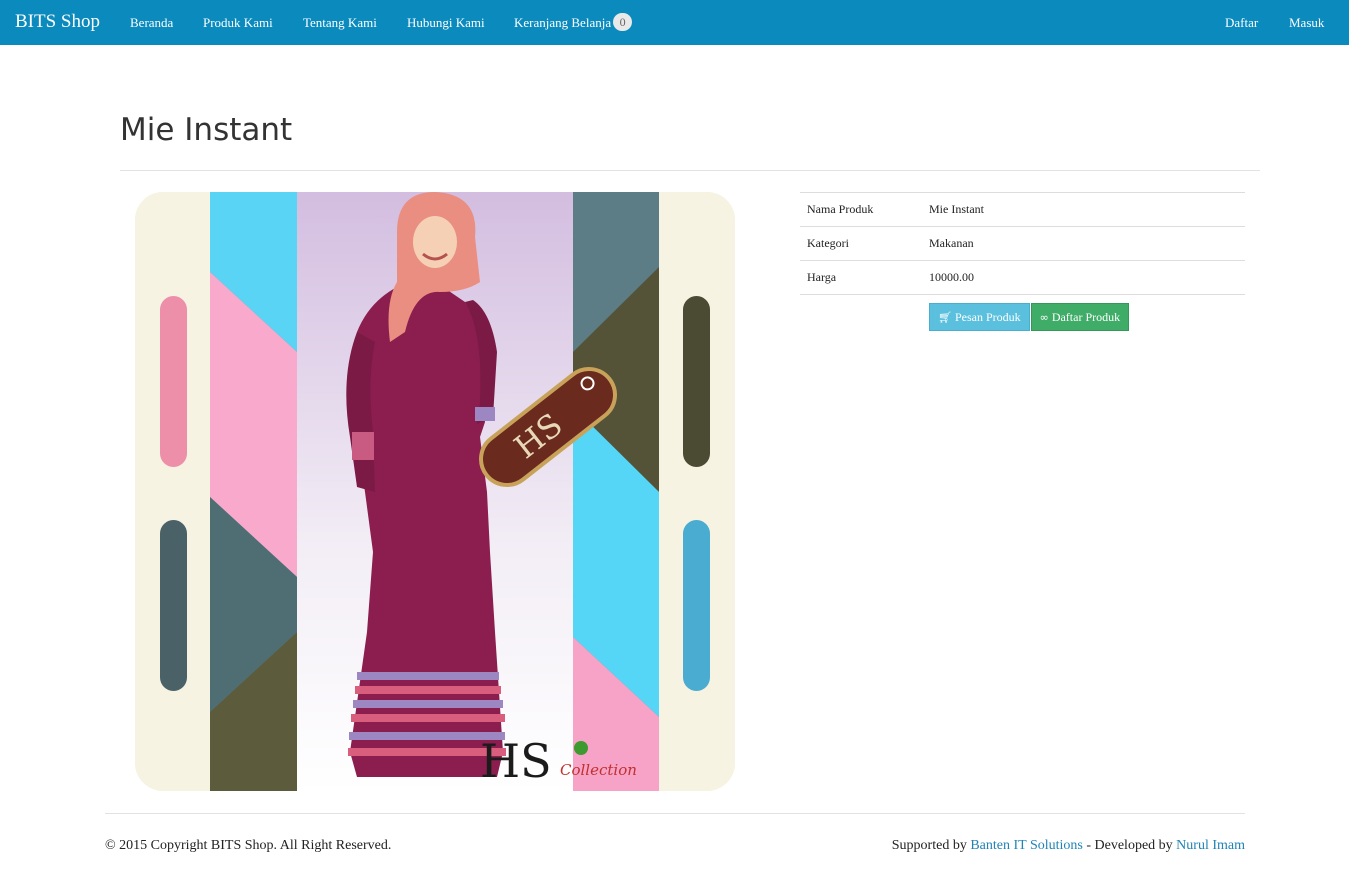  What do you see at coordinates (57, 22) in the screenshot?
I see `brand-link: BITS Shop` at bounding box center [57, 22].